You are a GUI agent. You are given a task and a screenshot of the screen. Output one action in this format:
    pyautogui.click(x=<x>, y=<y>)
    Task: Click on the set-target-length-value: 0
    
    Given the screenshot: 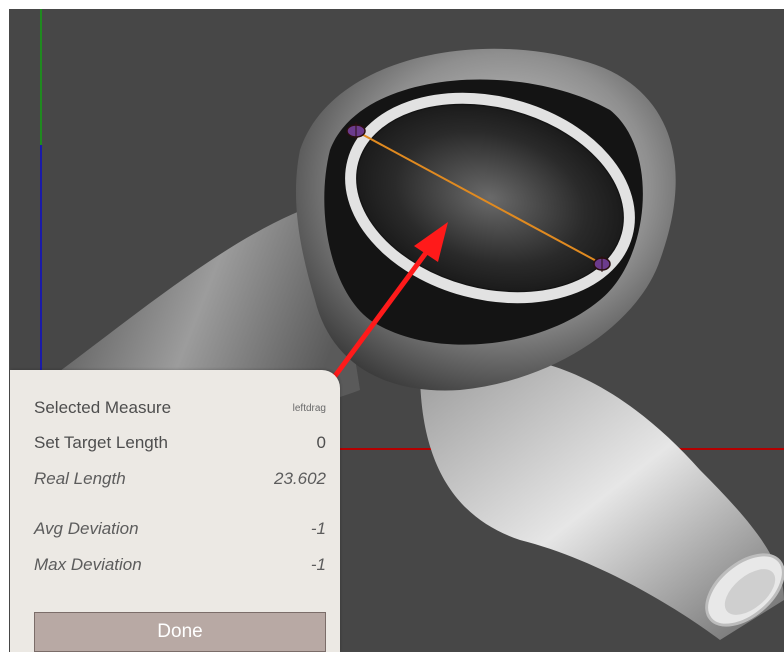 What is the action you would take?
    pyautogui.click(x=321, y=443)
    